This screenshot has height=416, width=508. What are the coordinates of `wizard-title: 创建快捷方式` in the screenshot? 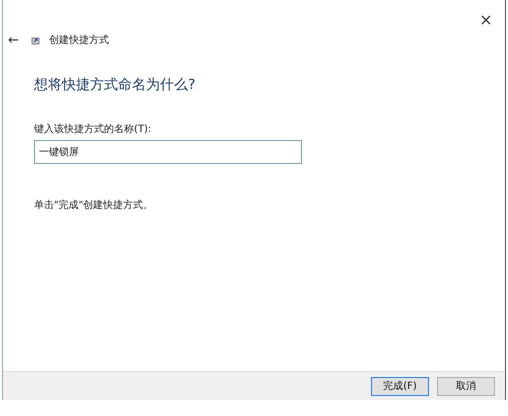 It's located at (78, 40).